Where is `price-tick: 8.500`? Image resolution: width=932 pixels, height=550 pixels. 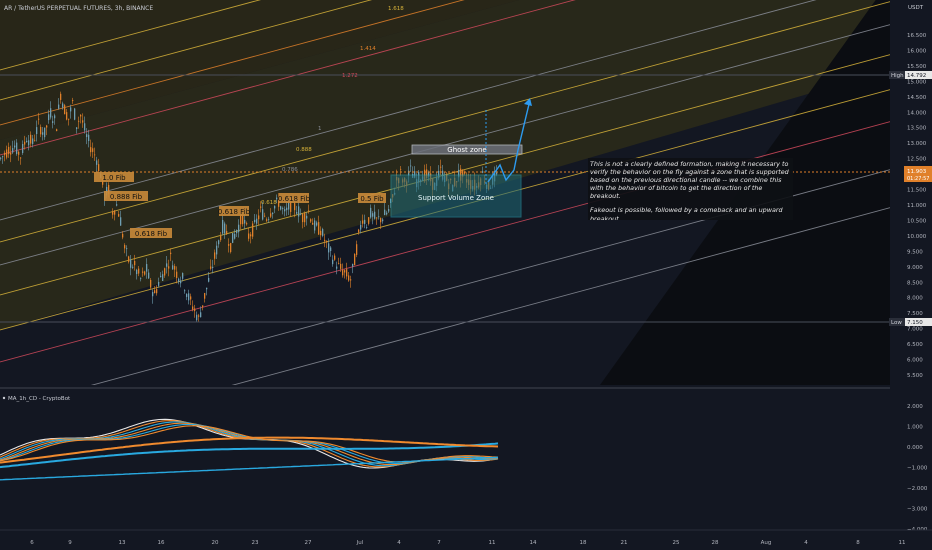
price-tick: 8.500 is located at coordinates (915, 283).